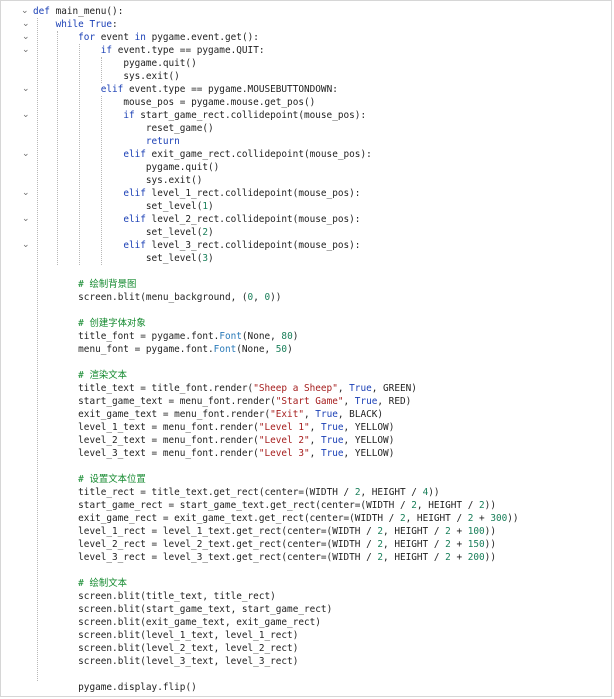  Describe the element at coordinates (188, 661) in the screenshot. I see `code-line: screen.blit(level_3_text, level_3_rect)` at that location.